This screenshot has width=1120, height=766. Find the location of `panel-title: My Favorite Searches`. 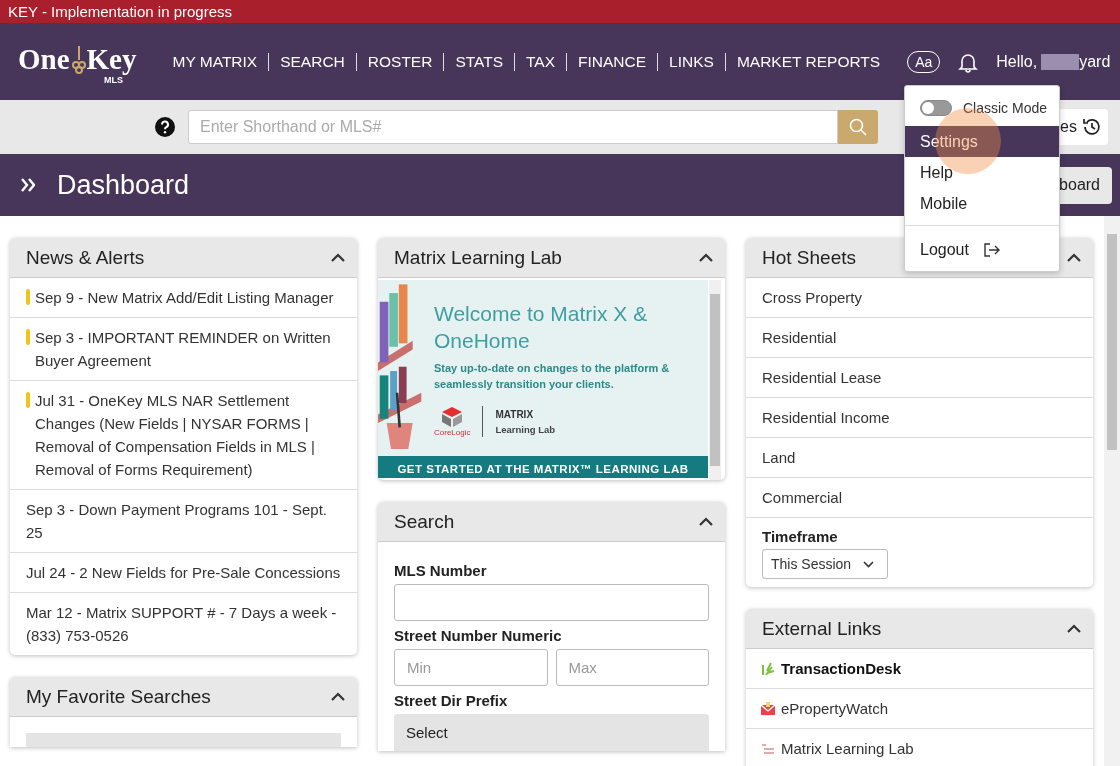

panel-title: My Favorite Searches is located at coordinates (118, 696).